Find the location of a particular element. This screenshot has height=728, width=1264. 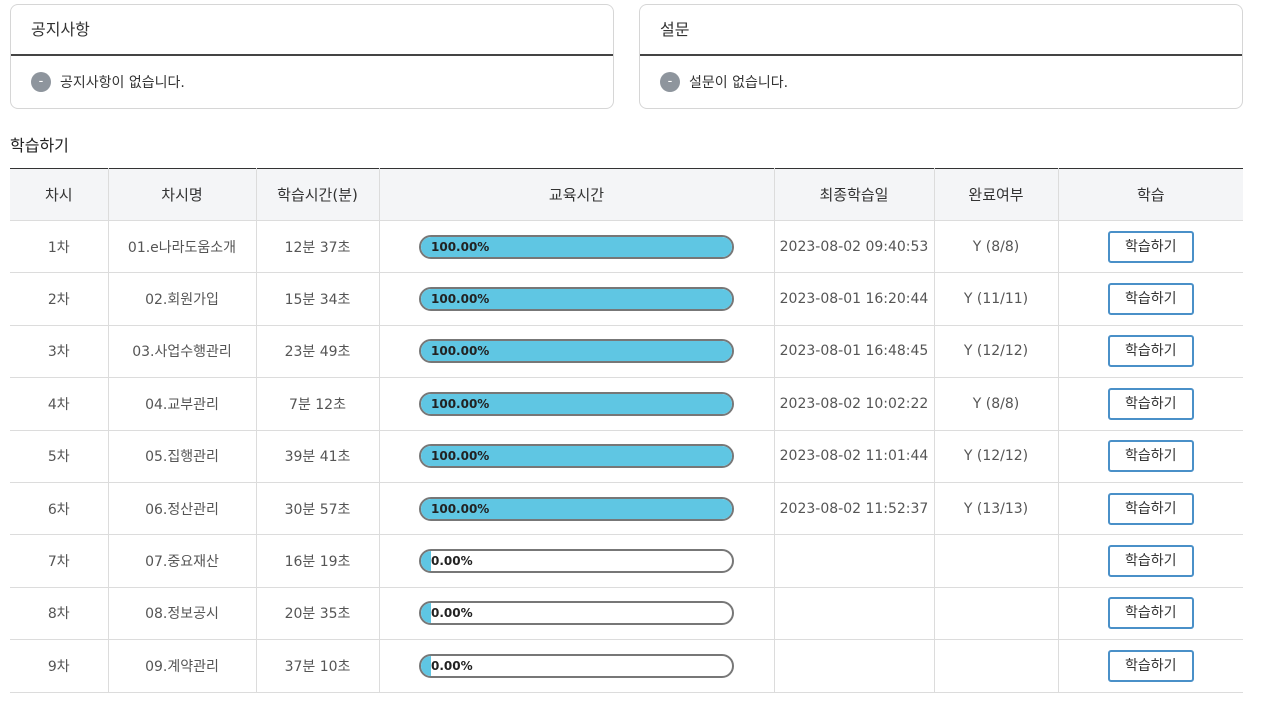

notice-panel: 공지사항 - 공지사항이 없습니다. is located at coordinates (312, 56).